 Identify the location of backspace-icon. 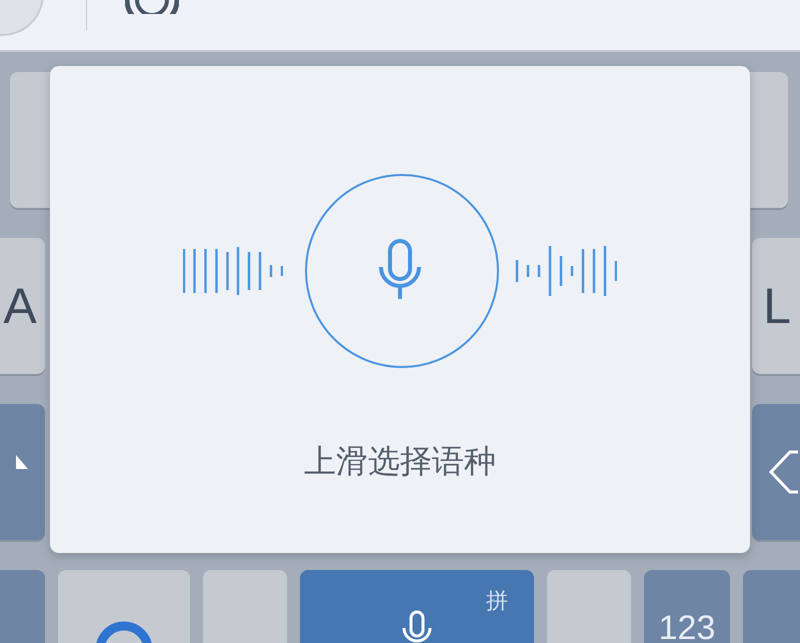
(783, 472).